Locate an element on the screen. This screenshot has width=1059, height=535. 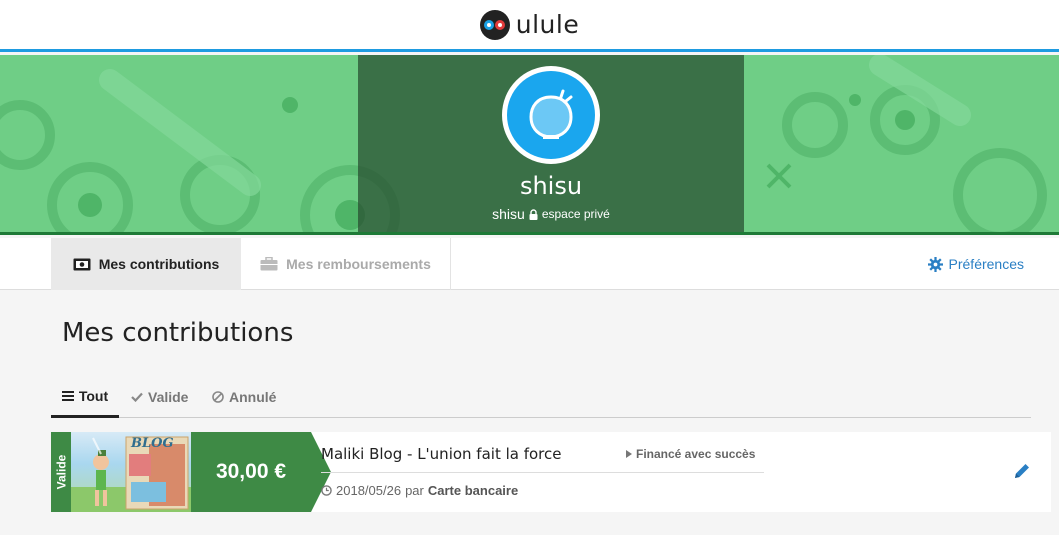
project-status-label: Financé avec succès is located at coordinates (696, 454).